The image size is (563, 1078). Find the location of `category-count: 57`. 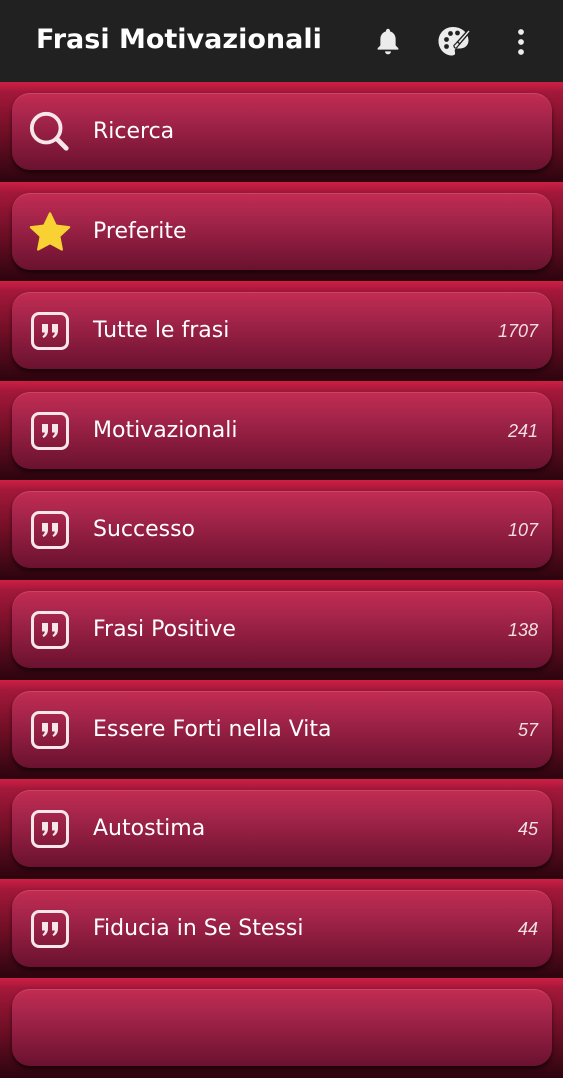

category-count: 57 is located at coordinates (527, 729).